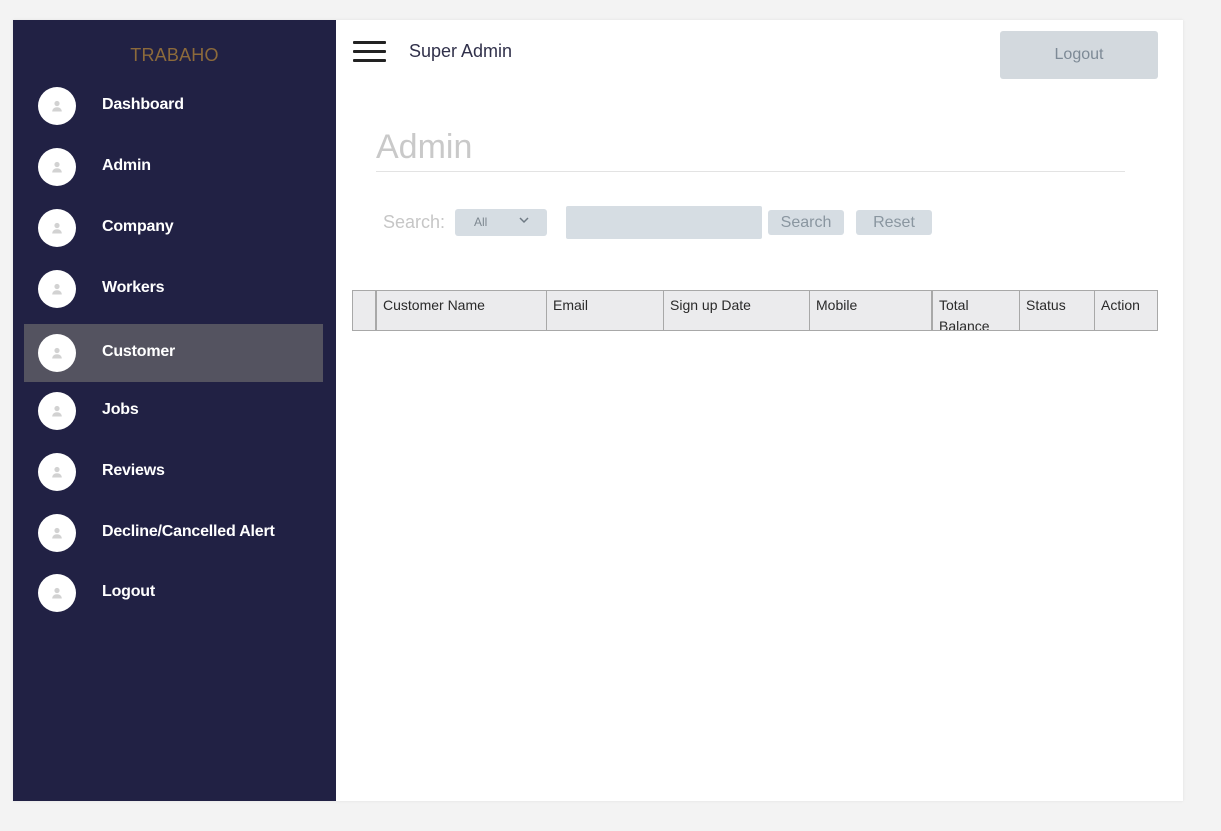 The image size is (1221, 831). I want to click on header-title: Super Admin, so click(461, 51).